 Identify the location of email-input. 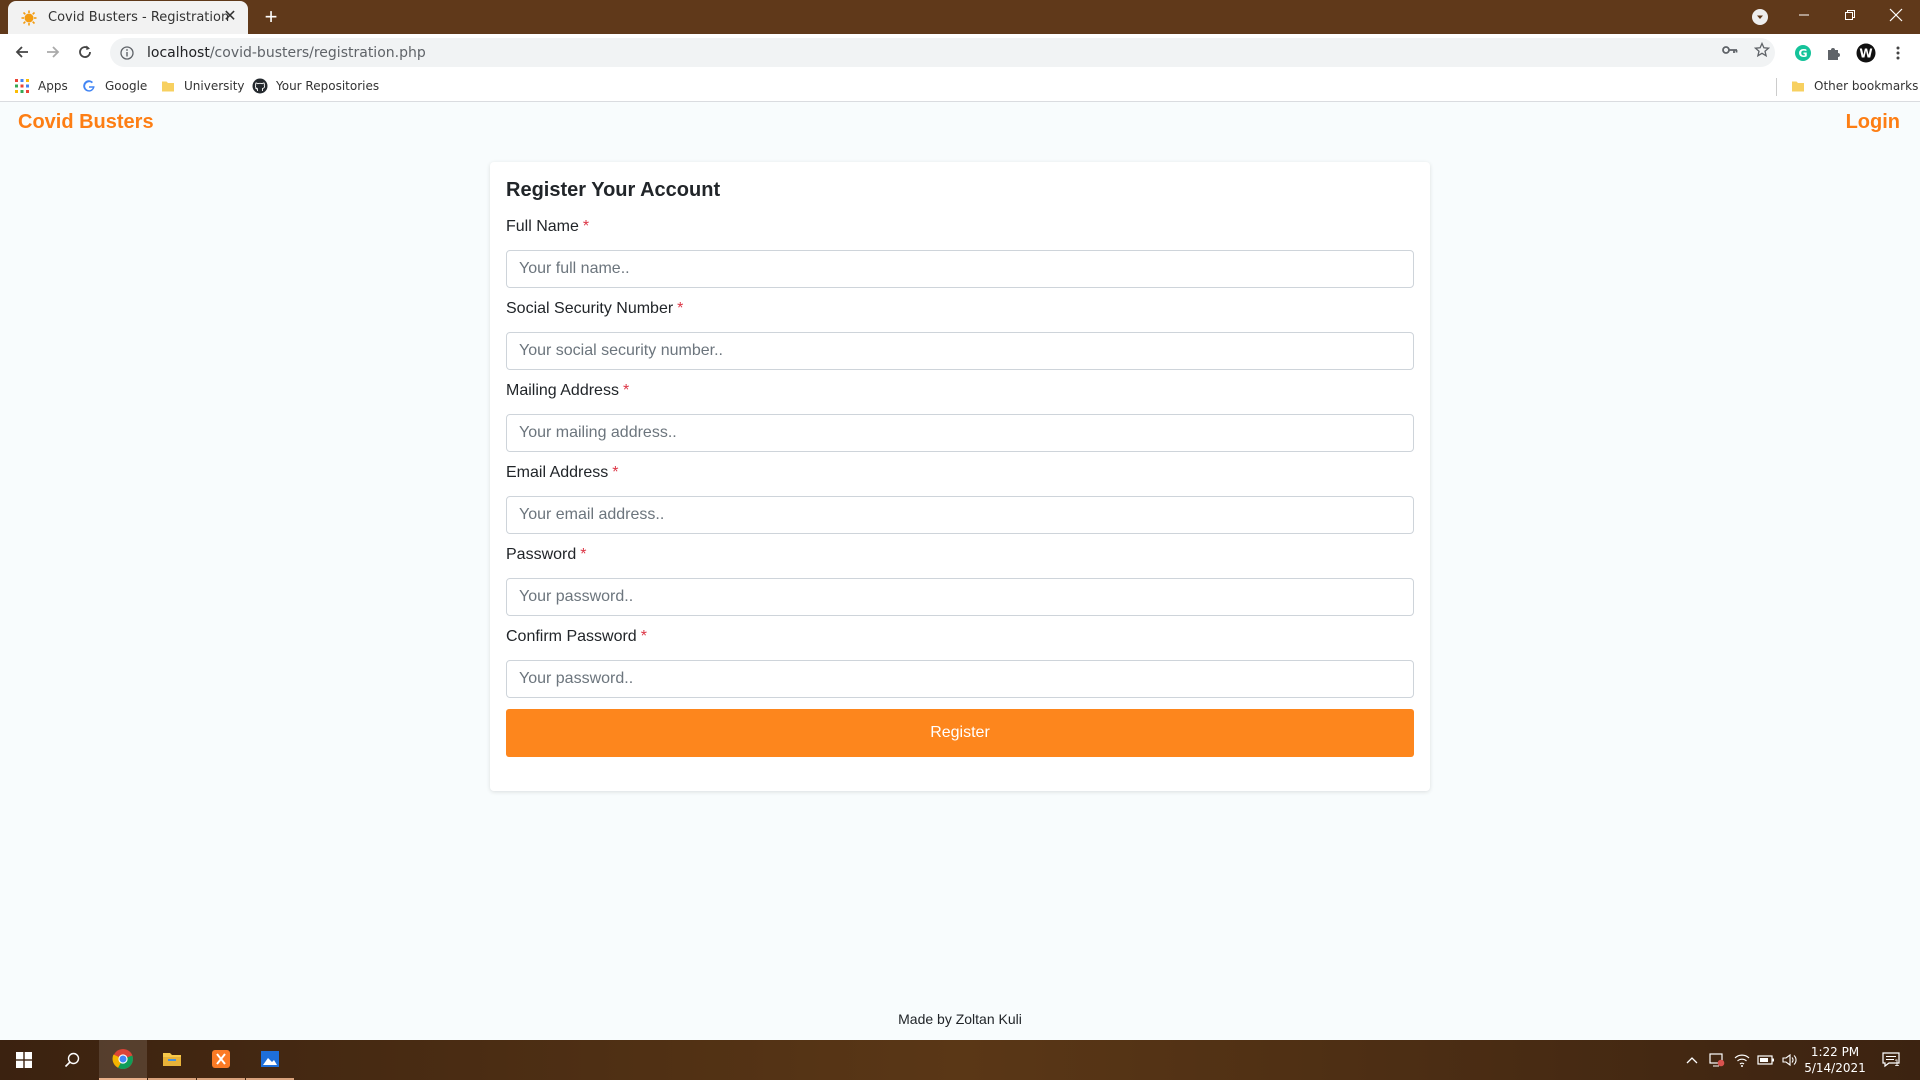
(960, 515).